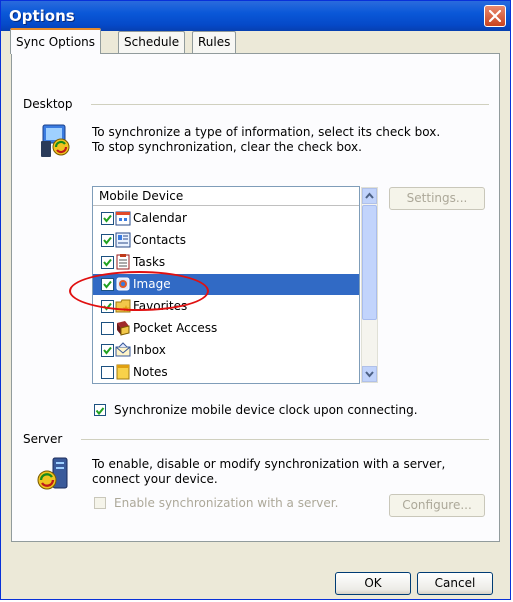 The width and height of the screenshot is (513, 602). I want to click on tab-sync-options: Sync Options, so click(56, 41).